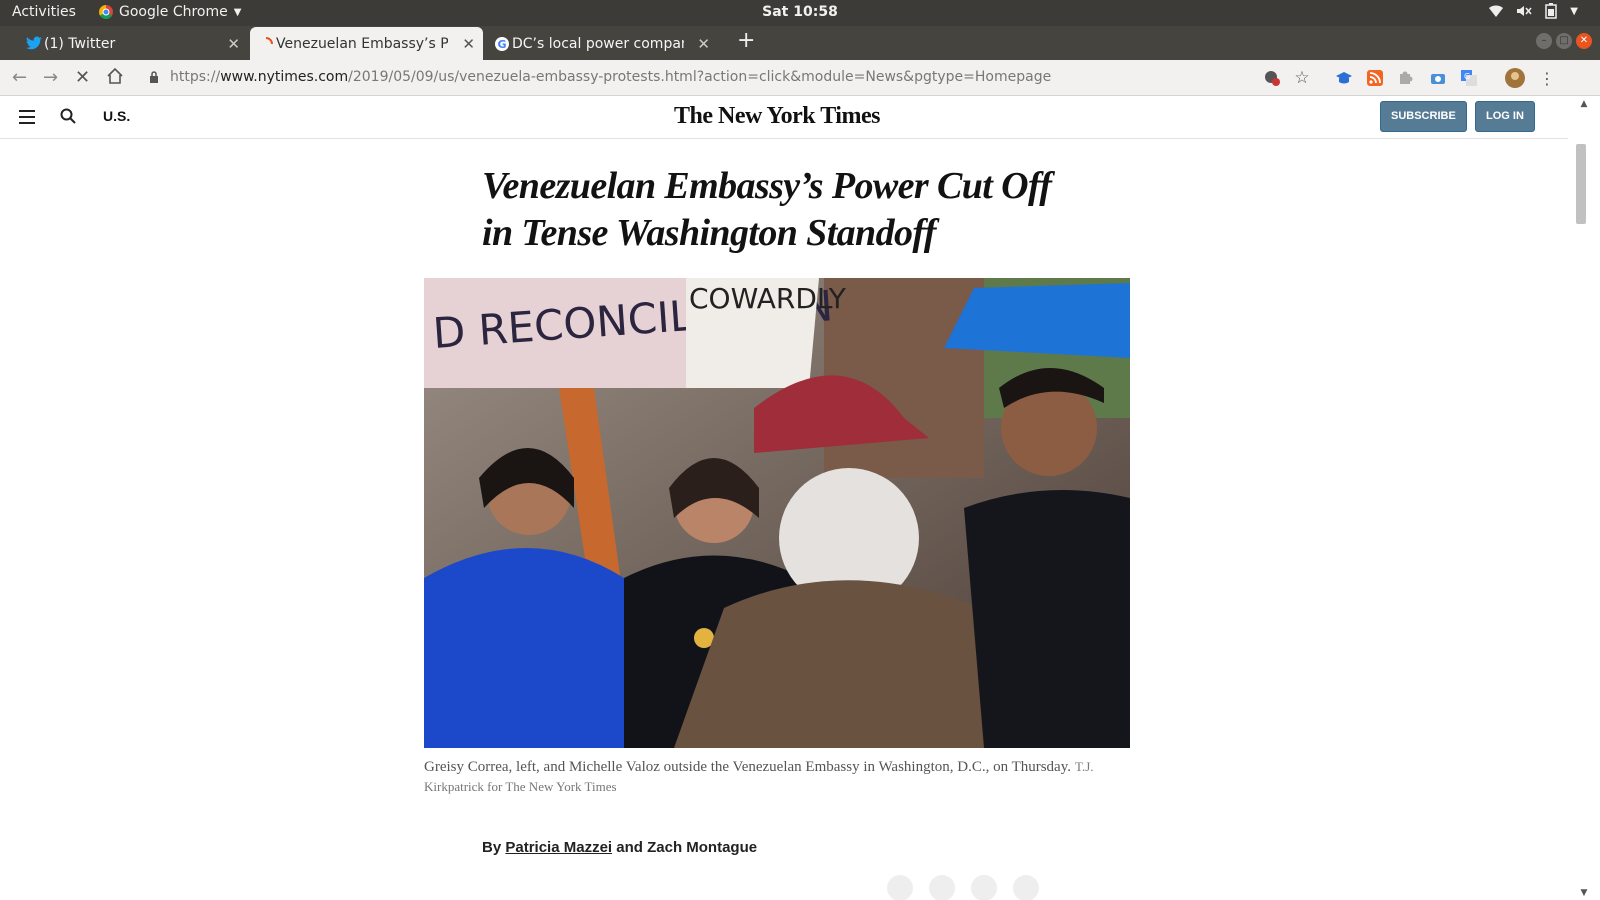  I want to click on author-link-patricia-mazzei: Patricia Mazzei, so click(558, 847).